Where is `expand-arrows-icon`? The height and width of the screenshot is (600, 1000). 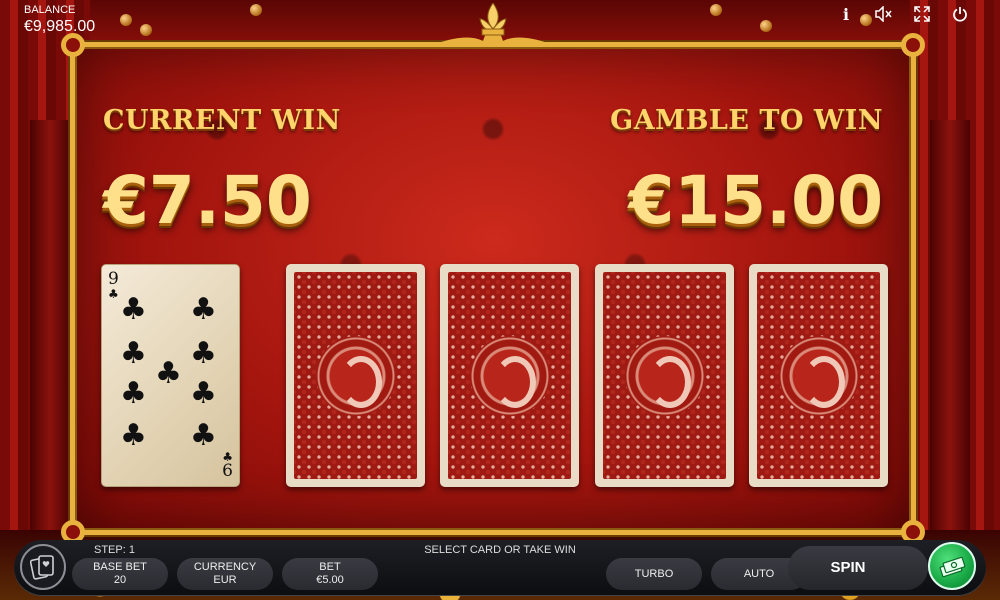 expand-arrows-icon is located at coordinates (922, 14).